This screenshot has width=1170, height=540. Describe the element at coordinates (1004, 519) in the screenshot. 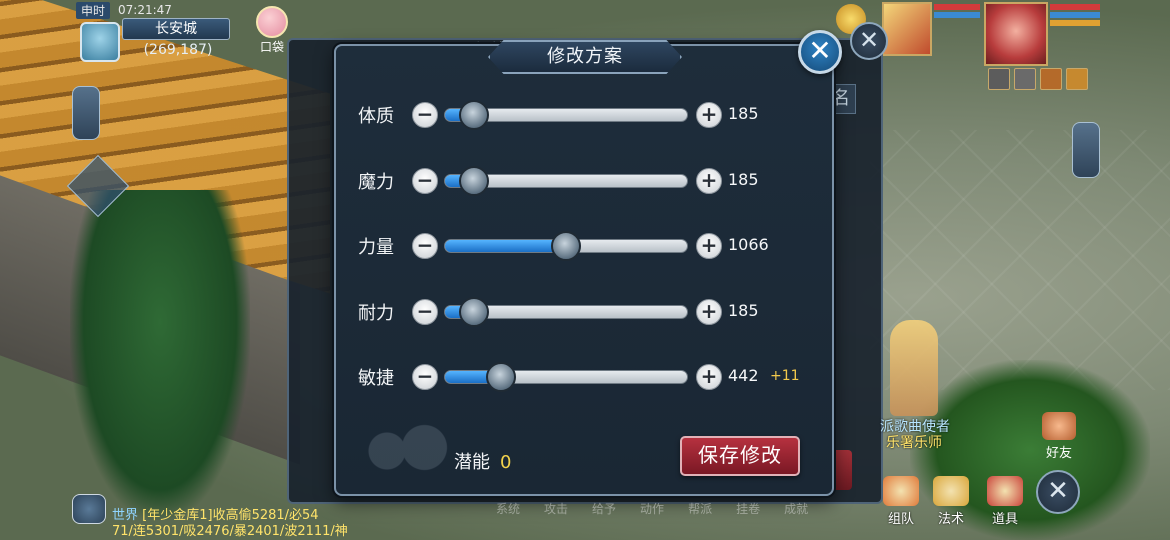

I see `menu-button-label: 道具` at that location.